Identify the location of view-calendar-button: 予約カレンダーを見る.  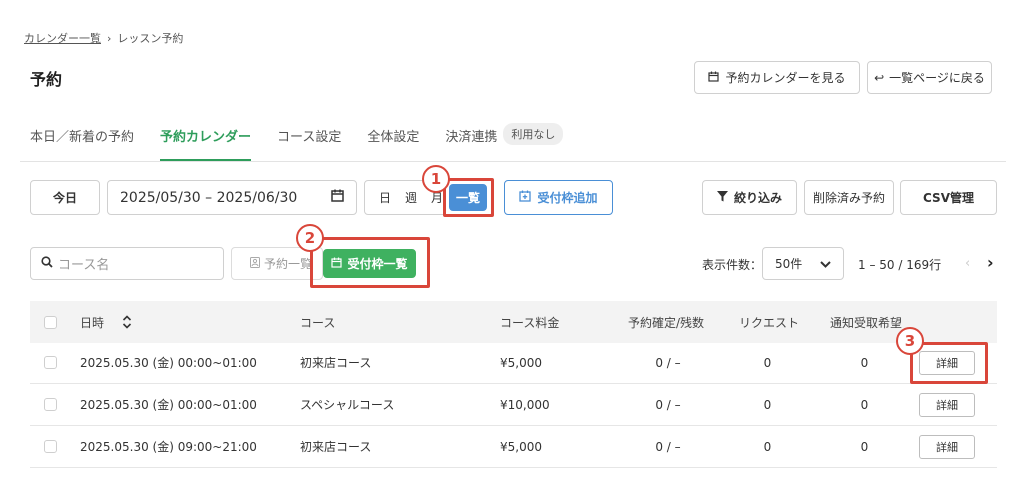
(777, 77).